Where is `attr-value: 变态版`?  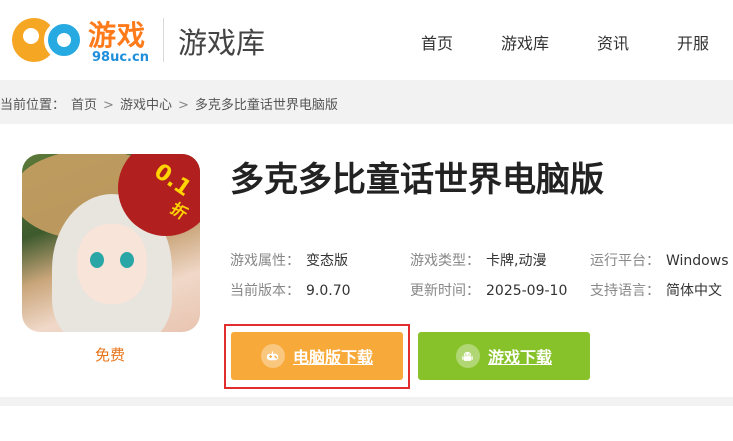
attr-value: 变态版 is located at coordinates (327, 261).